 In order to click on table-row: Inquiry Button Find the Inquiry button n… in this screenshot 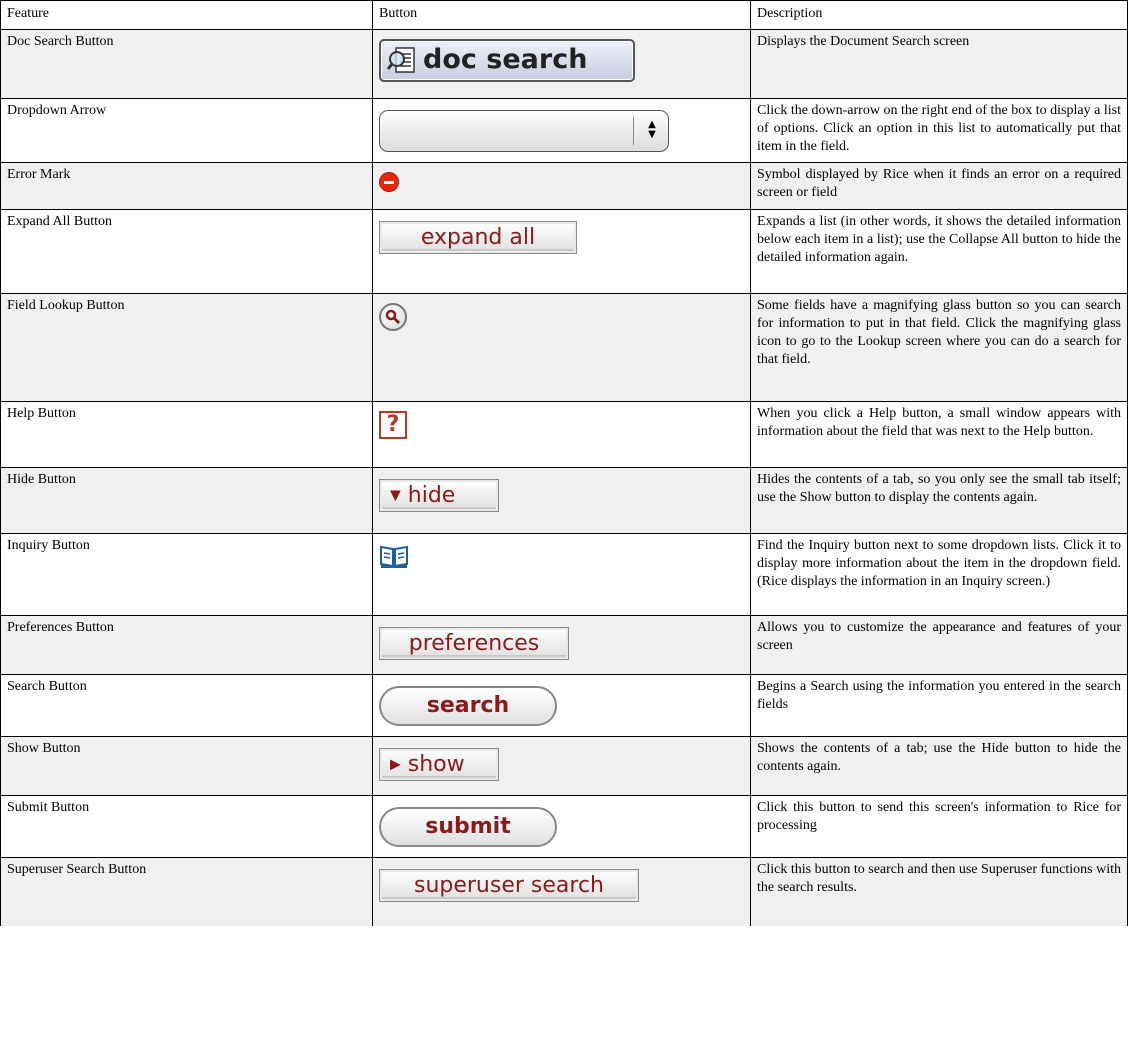, I will do `click(564, 574)`.